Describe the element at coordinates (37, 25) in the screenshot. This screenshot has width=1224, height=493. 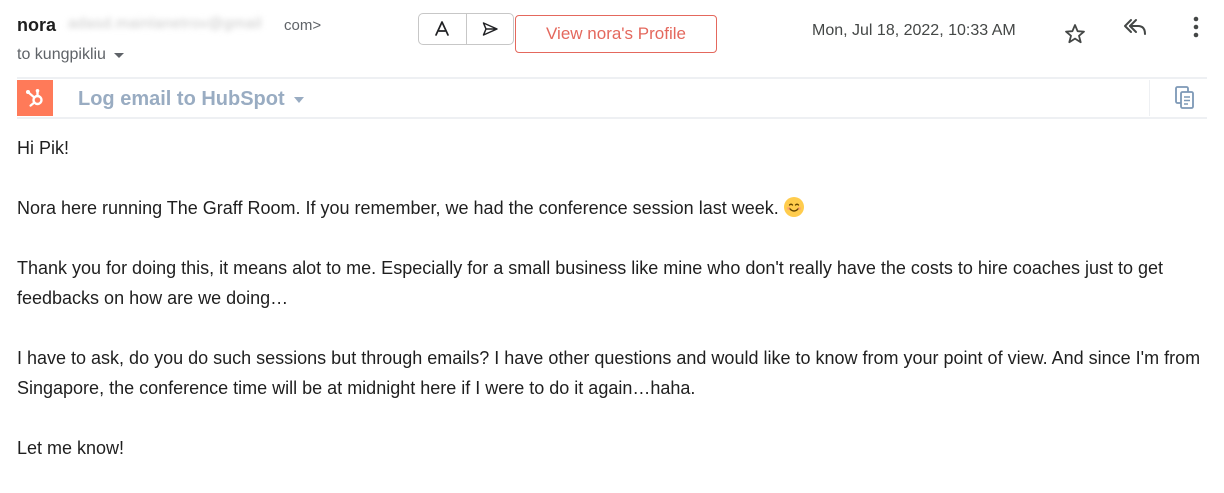
I see `sender-name: nora` at that location.